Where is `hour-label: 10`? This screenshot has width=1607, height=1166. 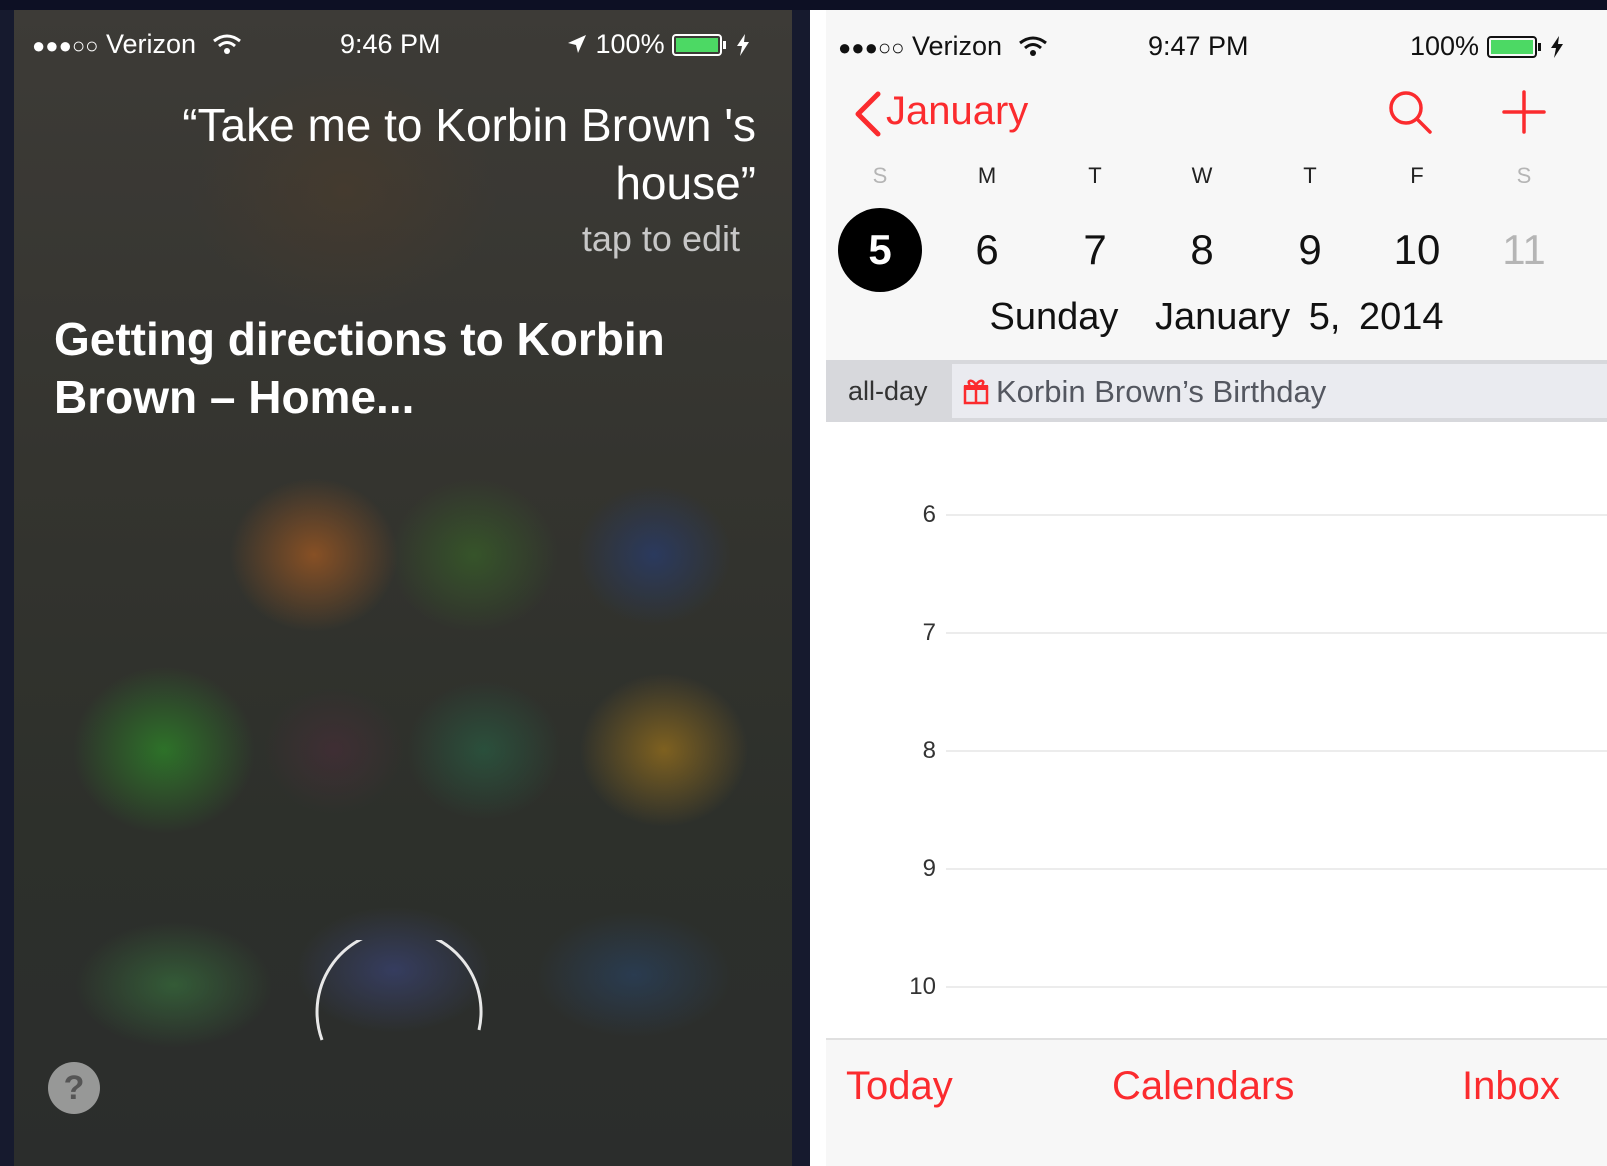 hour-label: 10 is located at coordinates (922, 986).